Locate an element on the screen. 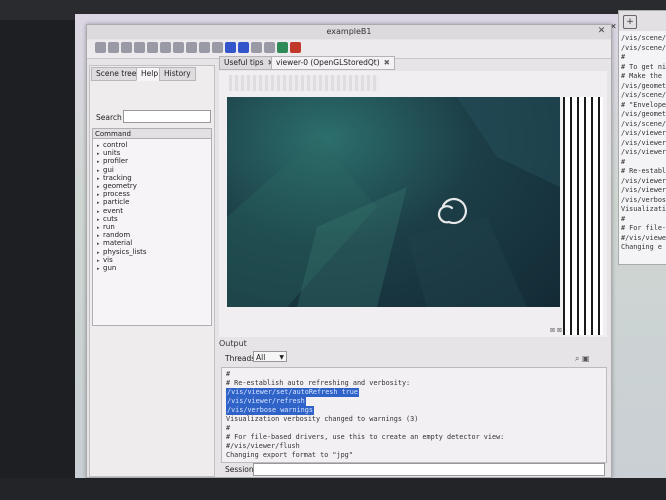 This screenshot has width=666, height=500. viewer-tabs: Useful tips✖ viewer-0 (OpenGLStoredQt) ✖ is located at coordinates (412, 63).